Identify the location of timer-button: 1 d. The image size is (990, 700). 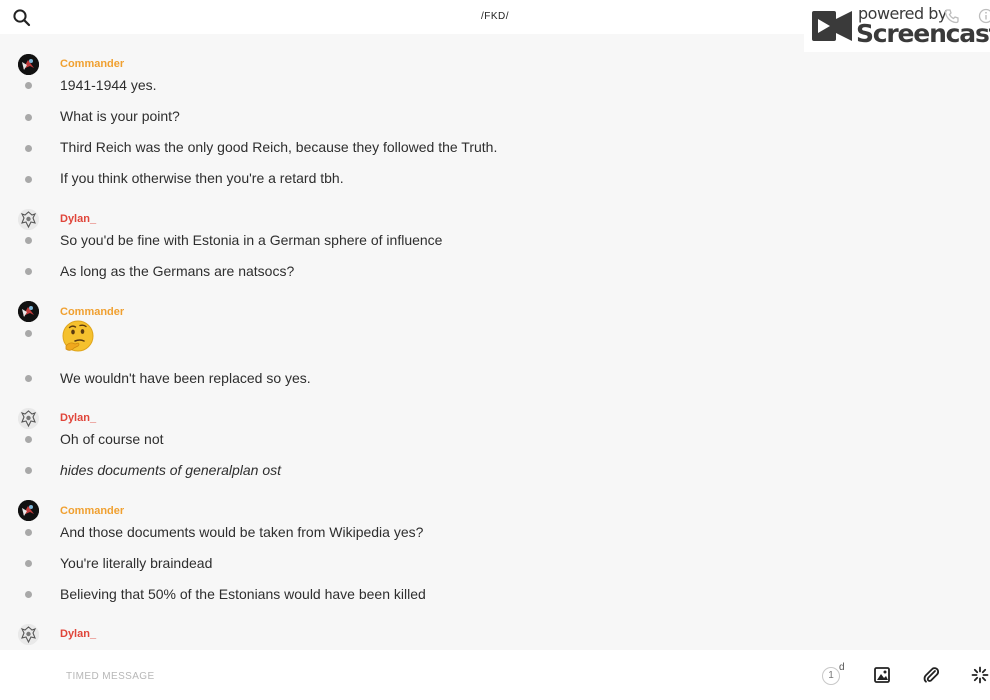
(833, 675).